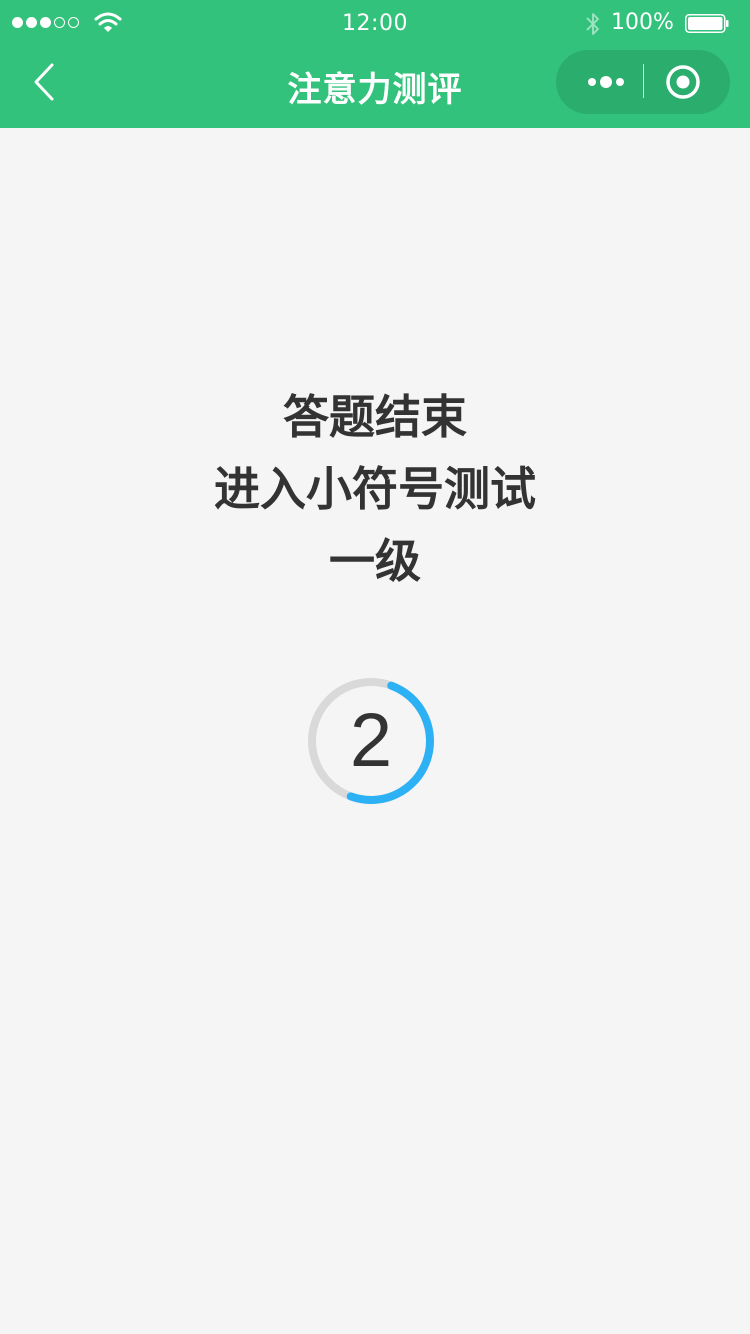 This screenshot has width=750, height=1334. I want to click on mini-program-capsule, so click(643, 82).